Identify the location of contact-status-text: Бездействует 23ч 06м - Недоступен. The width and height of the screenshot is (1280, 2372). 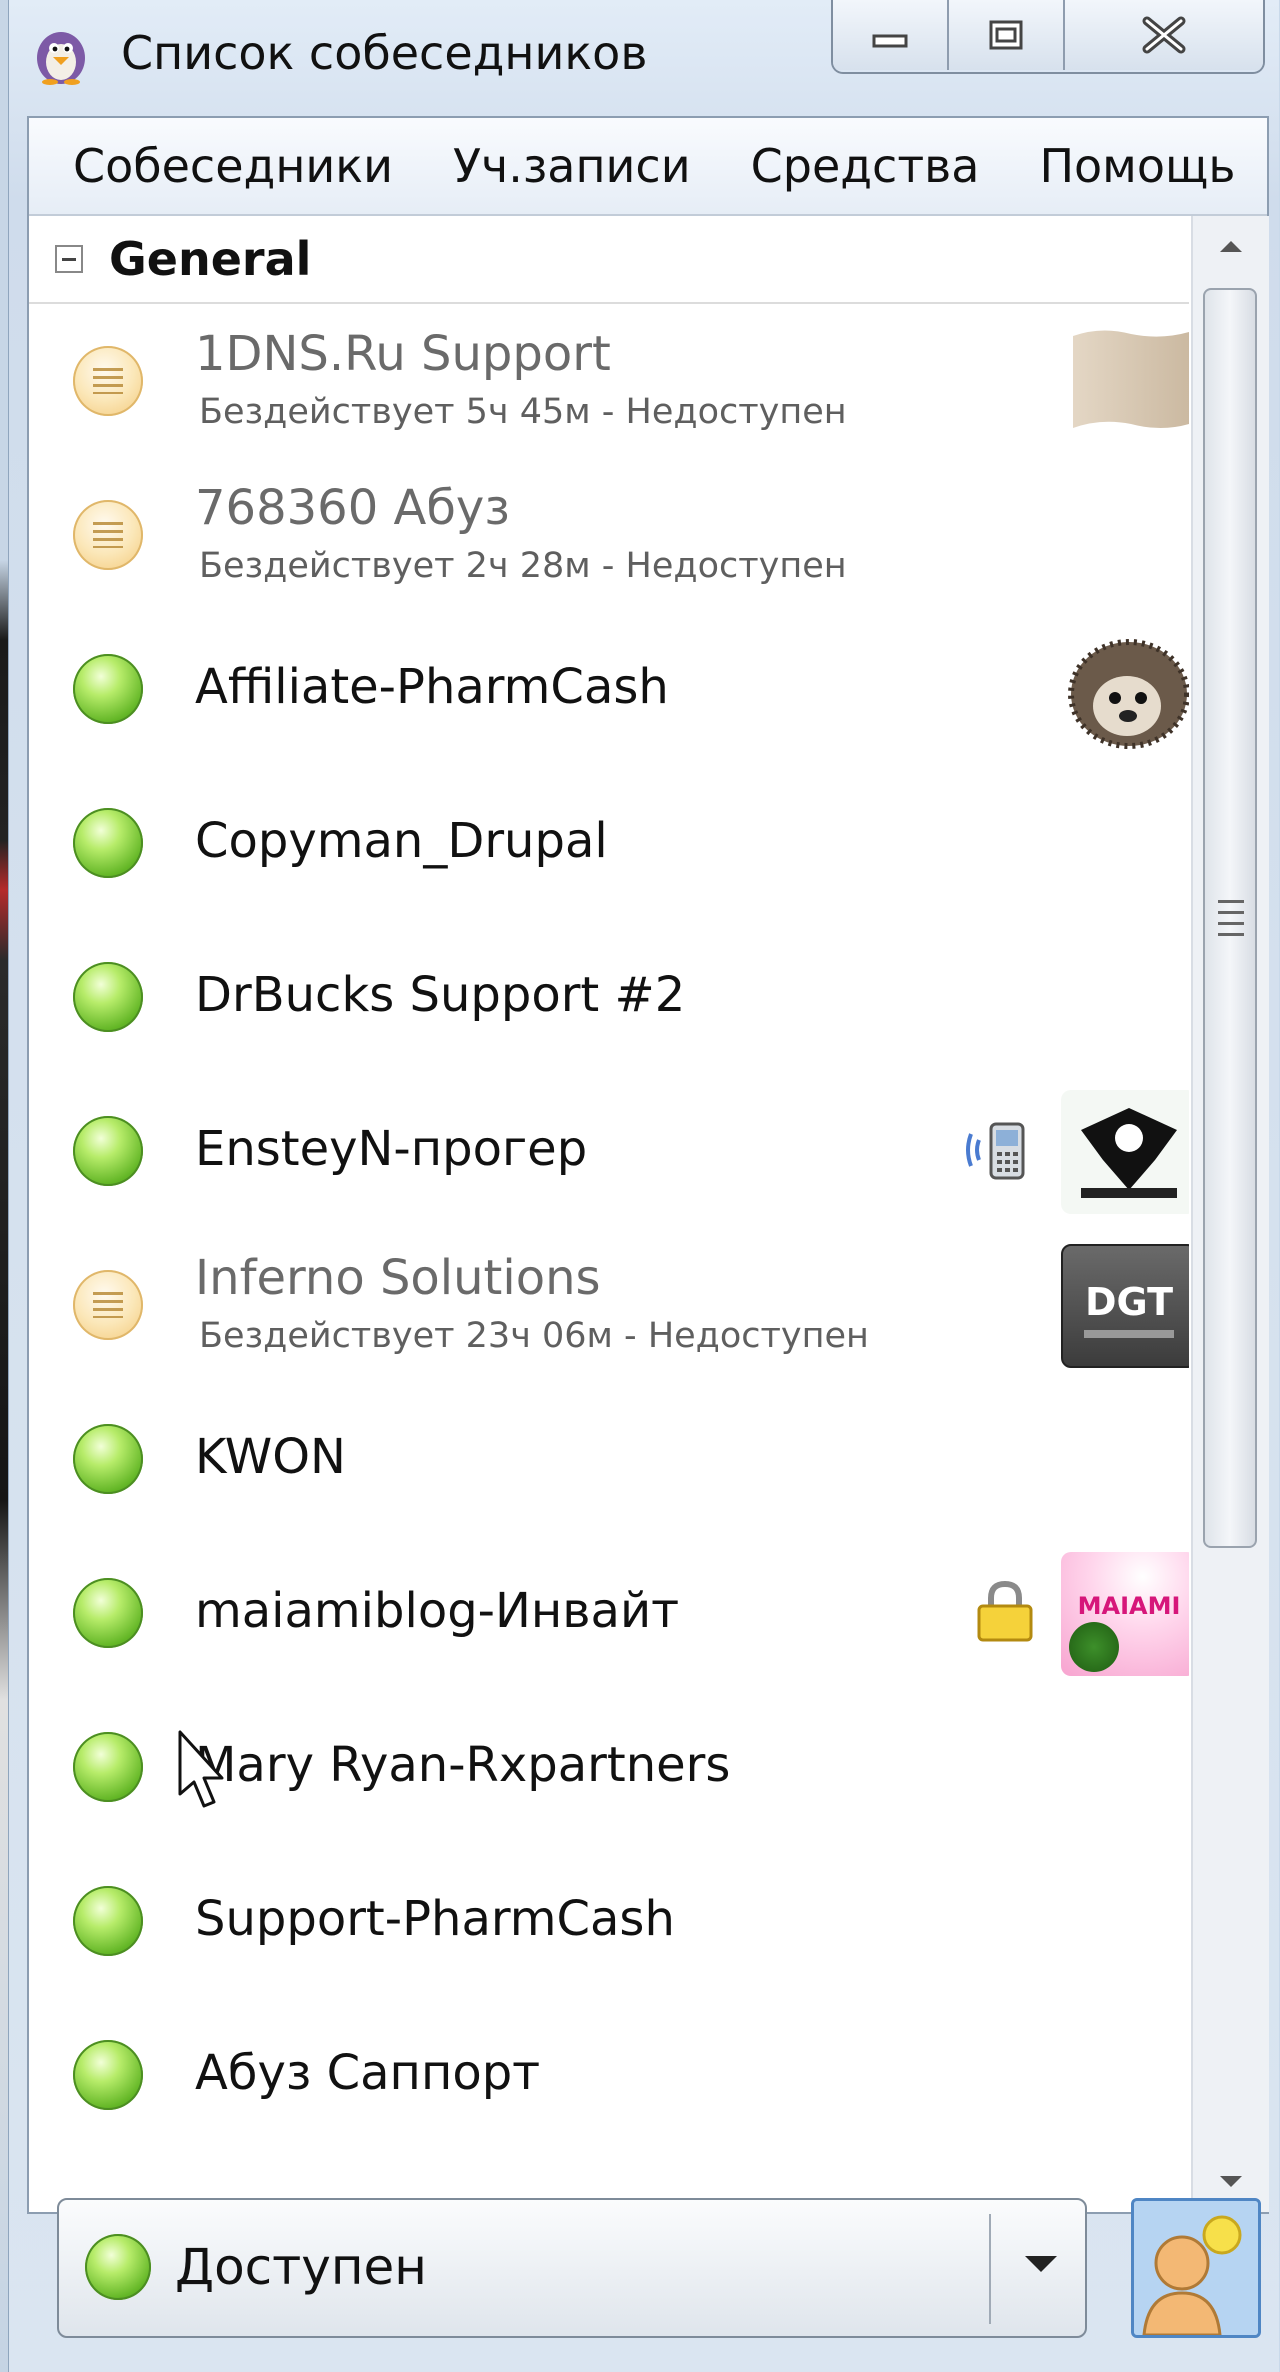
(534, 1336).